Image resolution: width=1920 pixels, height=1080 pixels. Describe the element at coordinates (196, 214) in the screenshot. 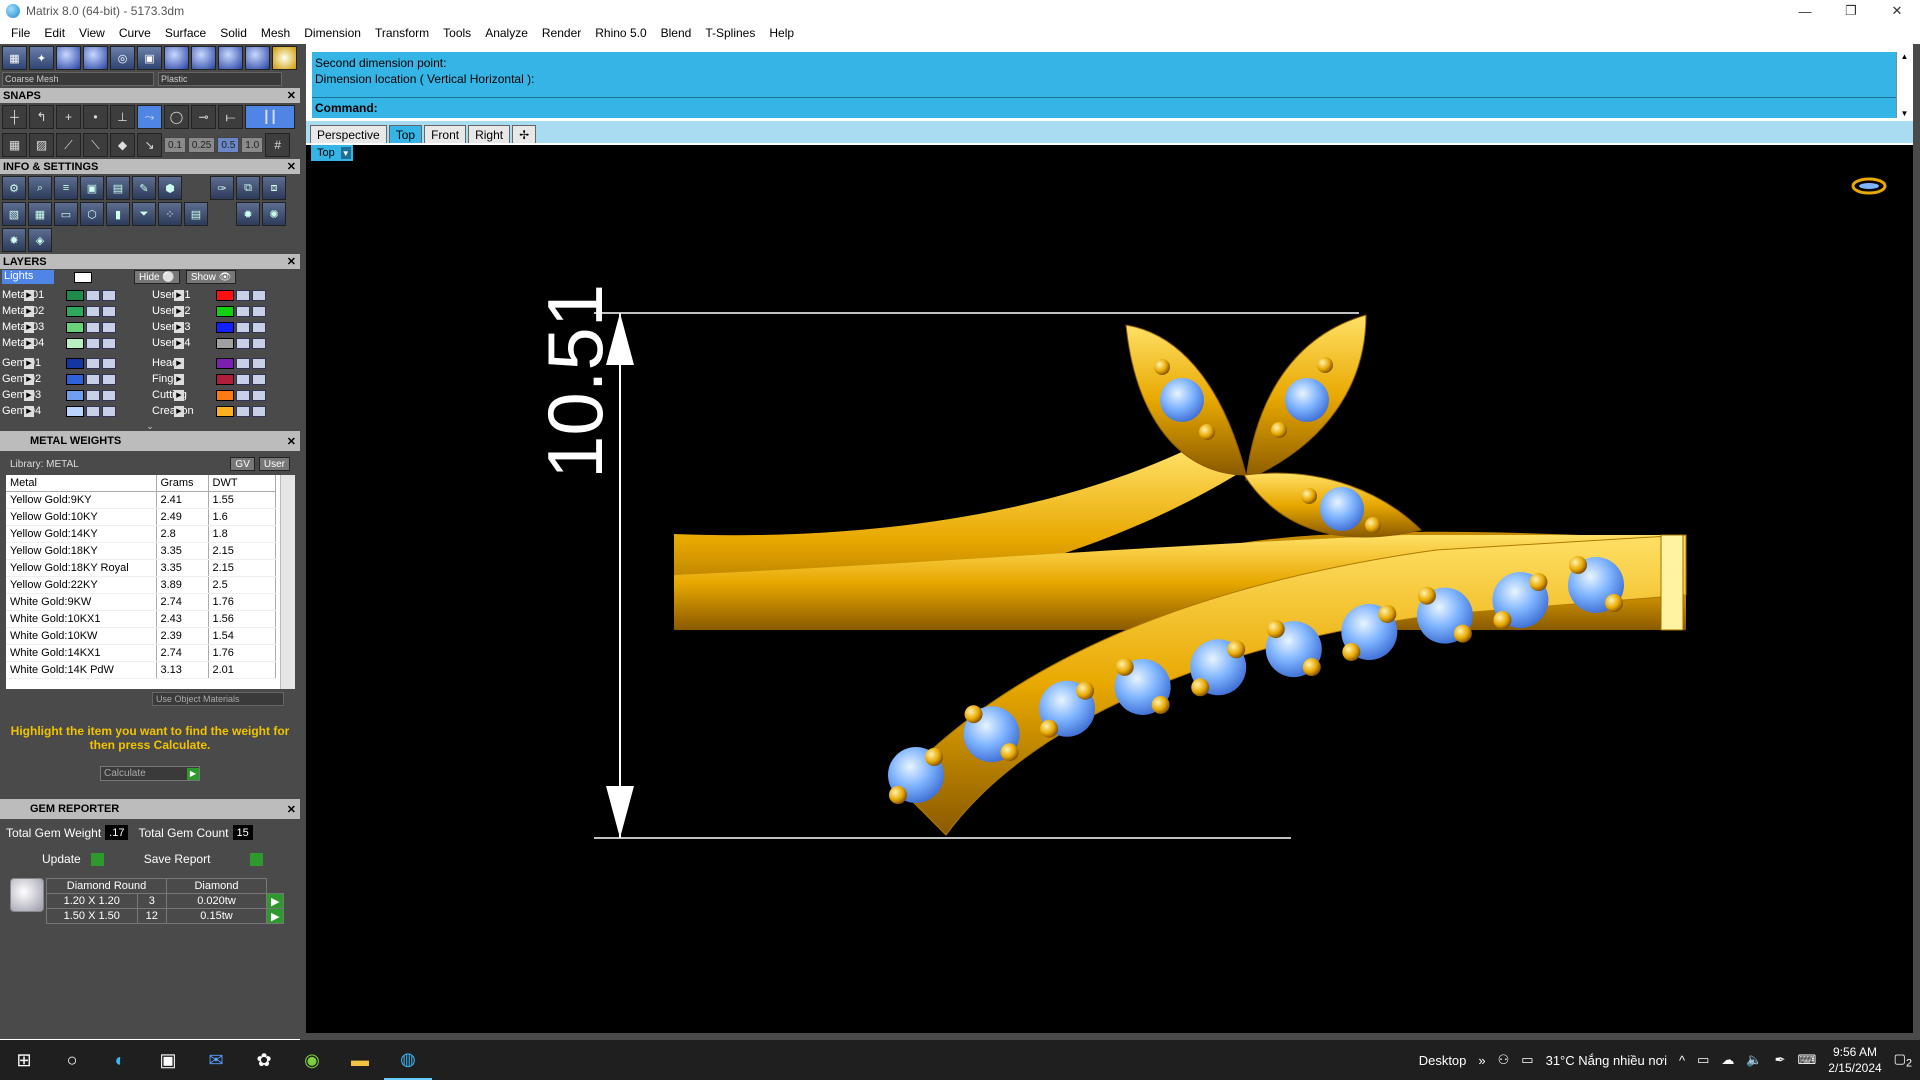

I see `doc-icon: ▤` at that location.